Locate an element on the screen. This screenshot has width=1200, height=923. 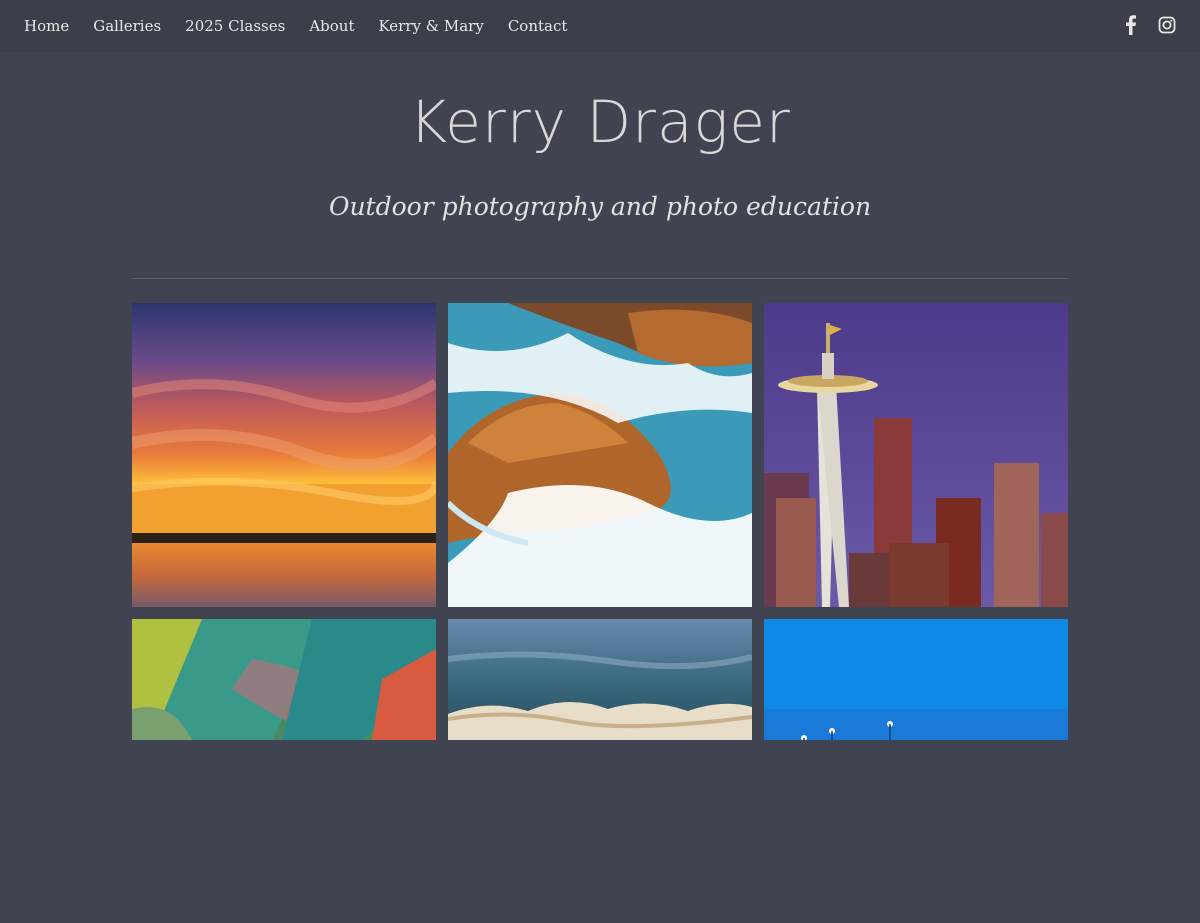
gallery-photo-blue-hour is located at coordinates (916, 771).